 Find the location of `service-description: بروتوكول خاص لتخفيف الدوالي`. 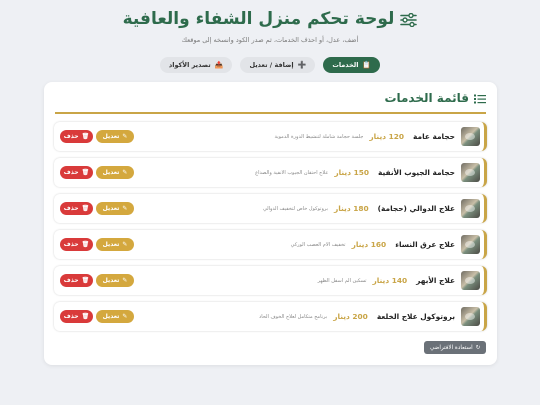

service-description: بروتوكول خاص لتخفيف الدوالي is located at coordinates (295, 208).